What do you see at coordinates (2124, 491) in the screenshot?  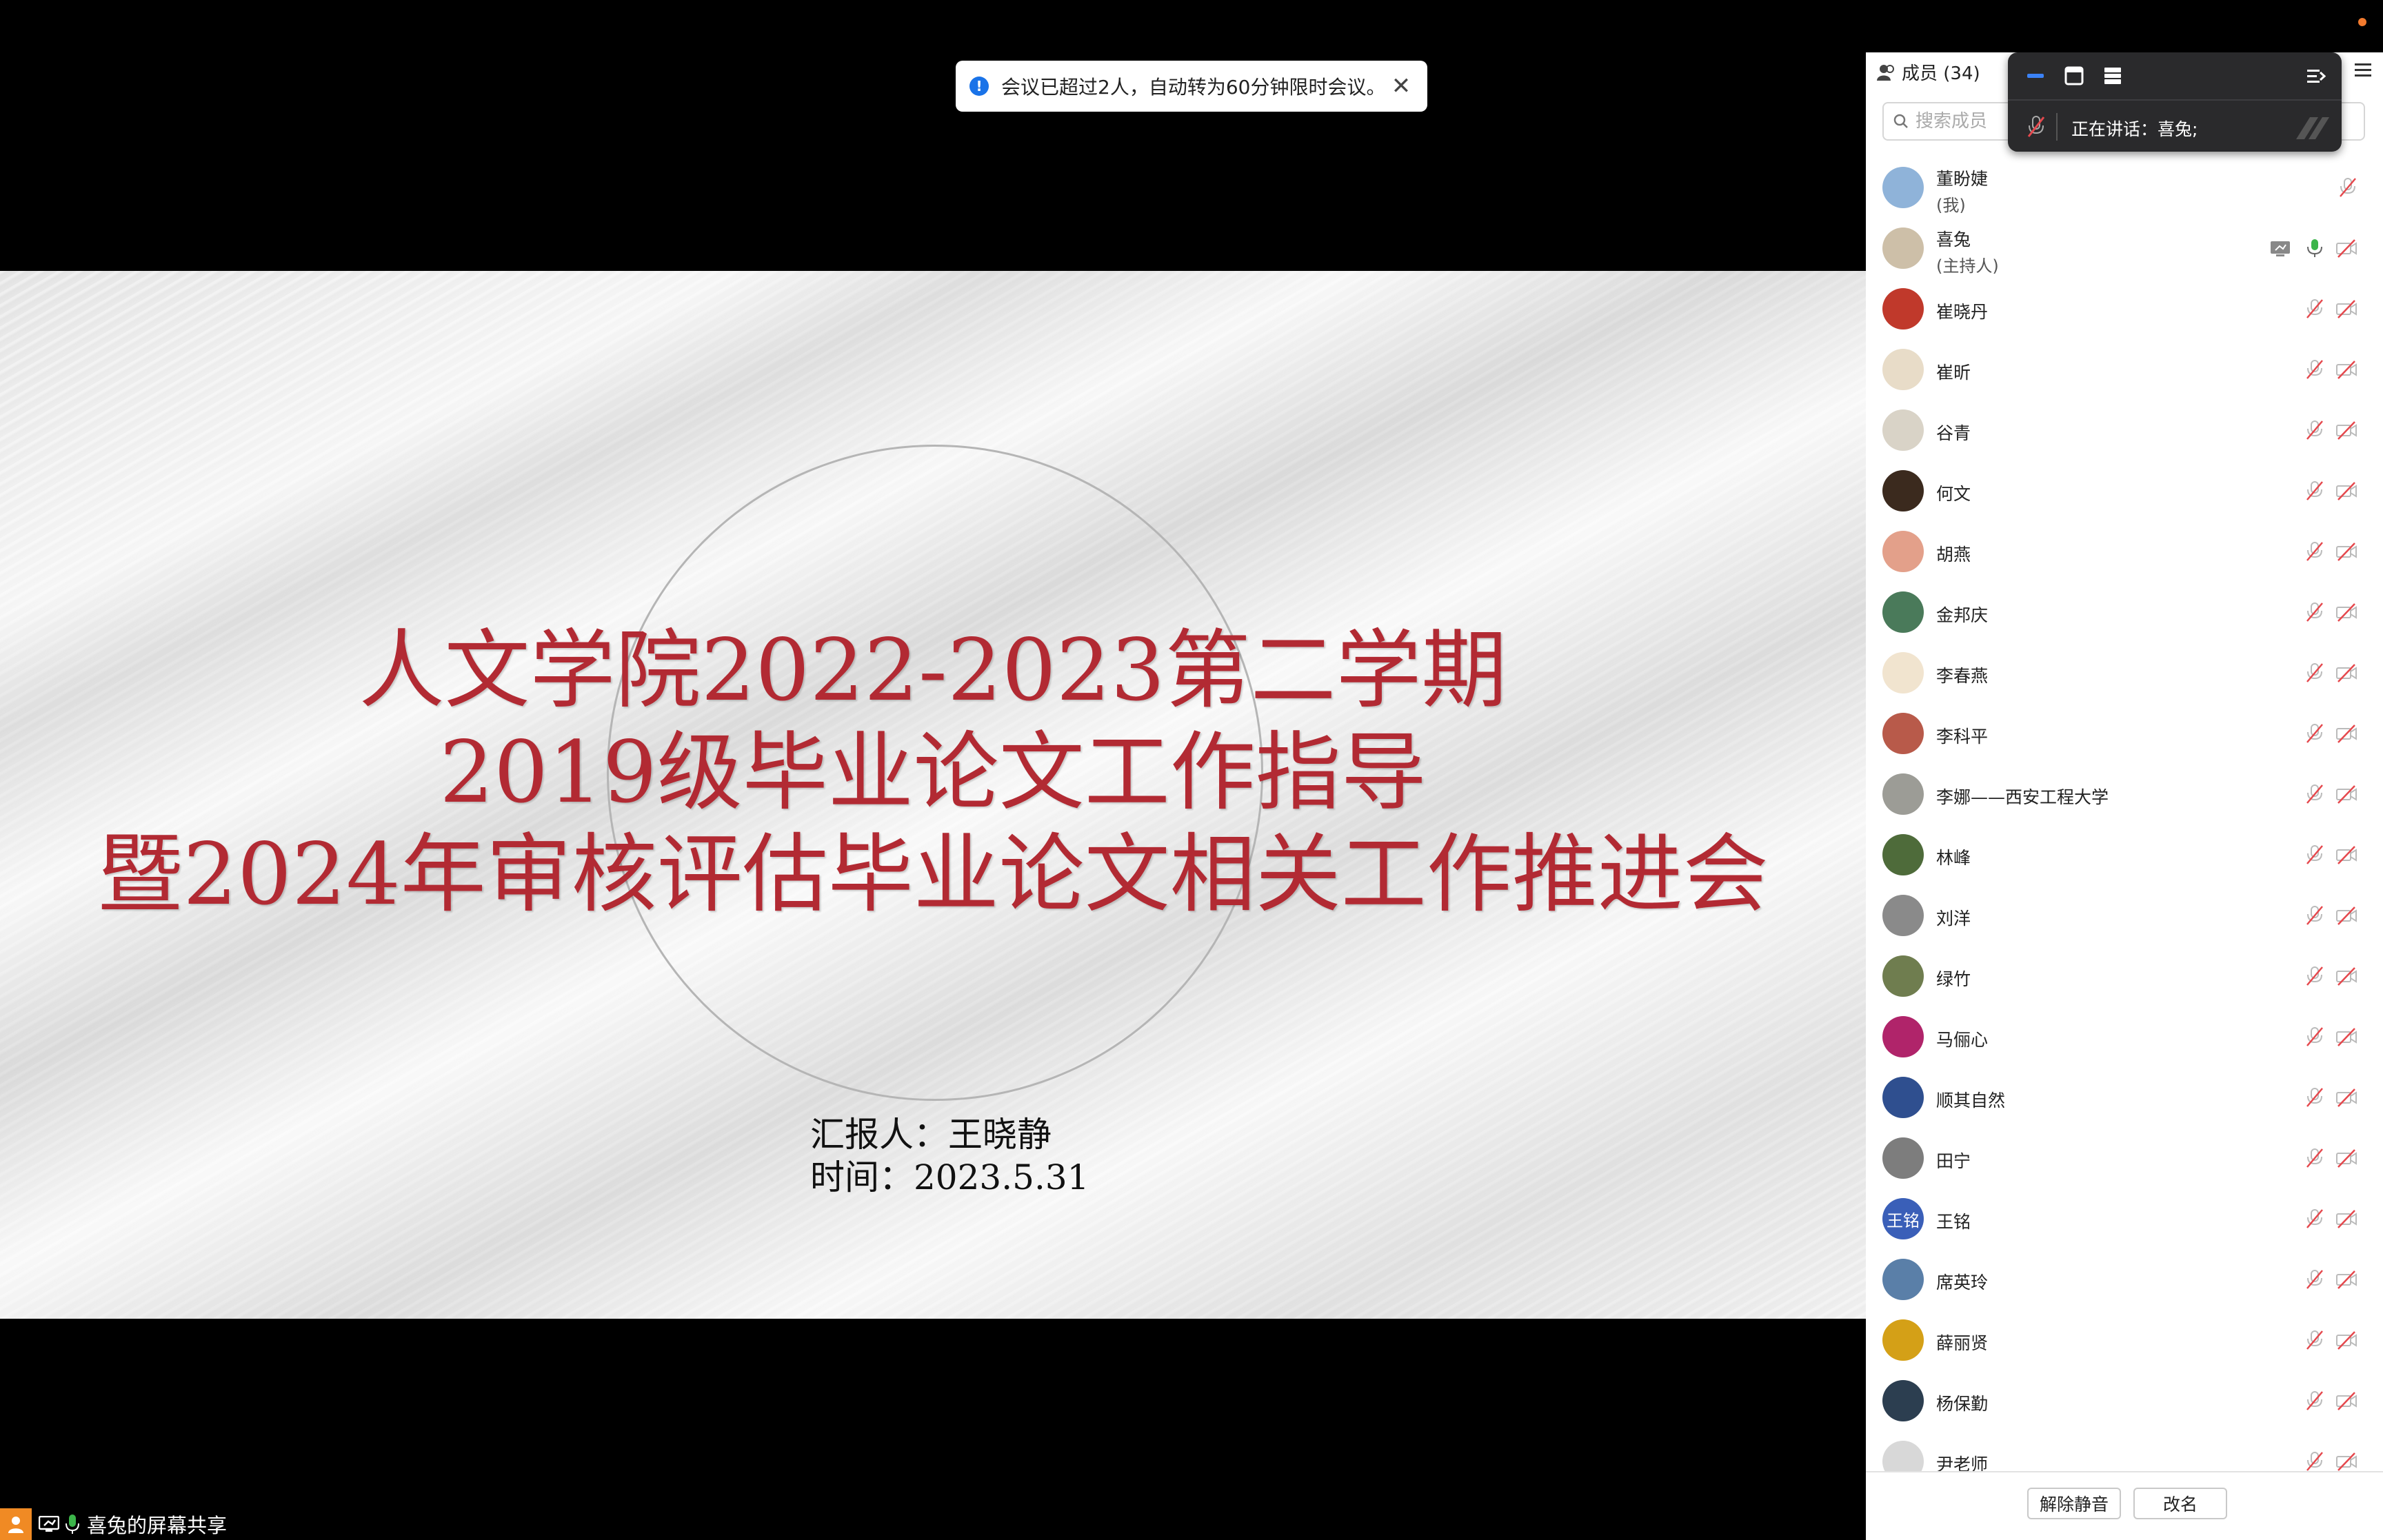 I see `member-row: 何文` at bounding box center [2124, 491].